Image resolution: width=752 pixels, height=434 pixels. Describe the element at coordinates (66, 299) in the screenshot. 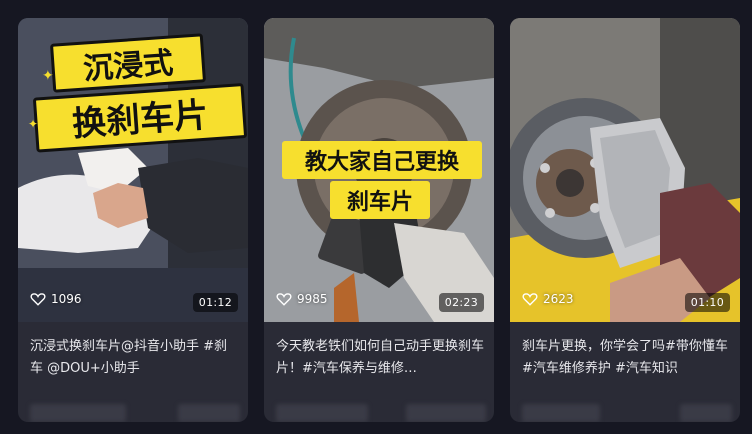

I see `like-count-value: 1096` at that location.